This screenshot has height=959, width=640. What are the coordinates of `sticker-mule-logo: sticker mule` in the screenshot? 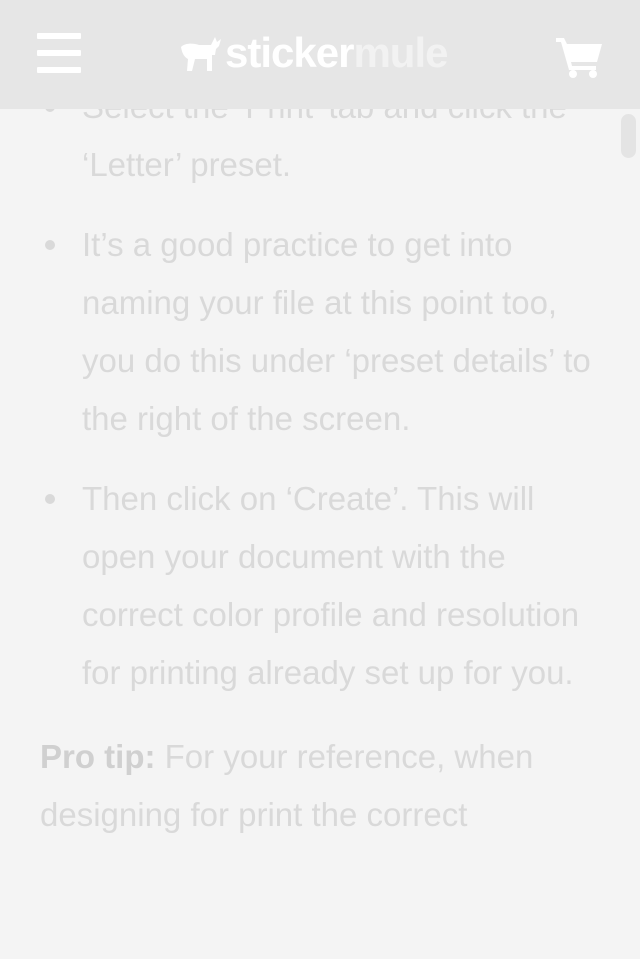 It's located at (313, 53).